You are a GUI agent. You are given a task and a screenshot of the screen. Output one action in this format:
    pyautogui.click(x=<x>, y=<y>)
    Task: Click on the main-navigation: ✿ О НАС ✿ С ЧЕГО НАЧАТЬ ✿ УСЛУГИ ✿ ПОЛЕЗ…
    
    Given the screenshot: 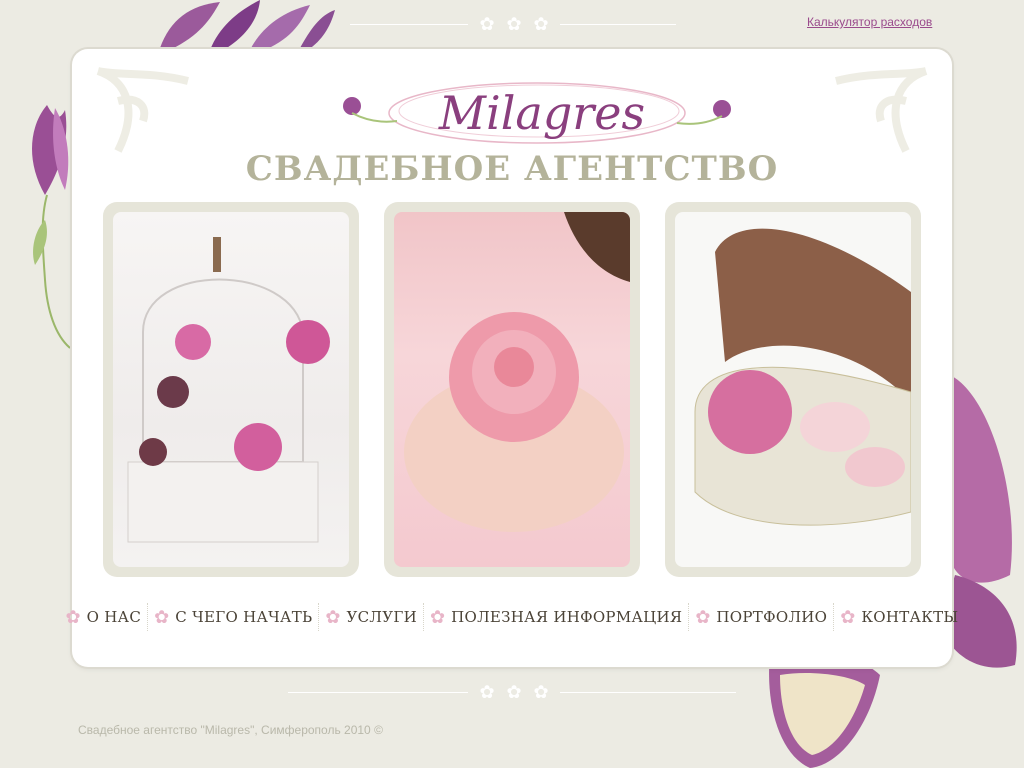 What is the action you would take?
    pyautogui.click(x=512, y=617)
    